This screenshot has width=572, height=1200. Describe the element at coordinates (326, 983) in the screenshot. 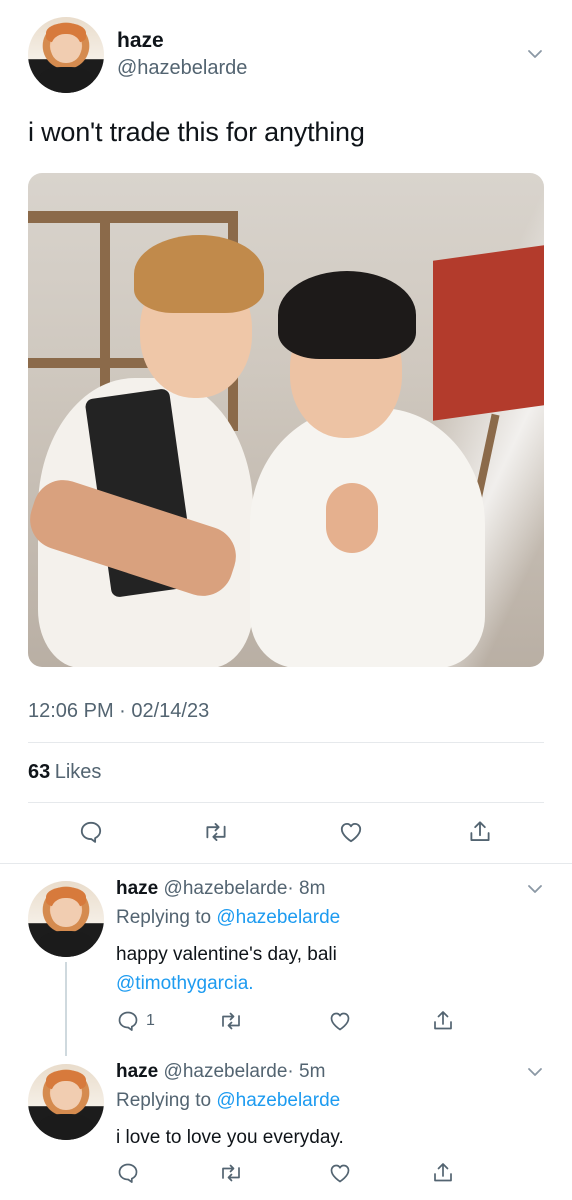

I see `mention-link: @timothygarcia.` at that location.